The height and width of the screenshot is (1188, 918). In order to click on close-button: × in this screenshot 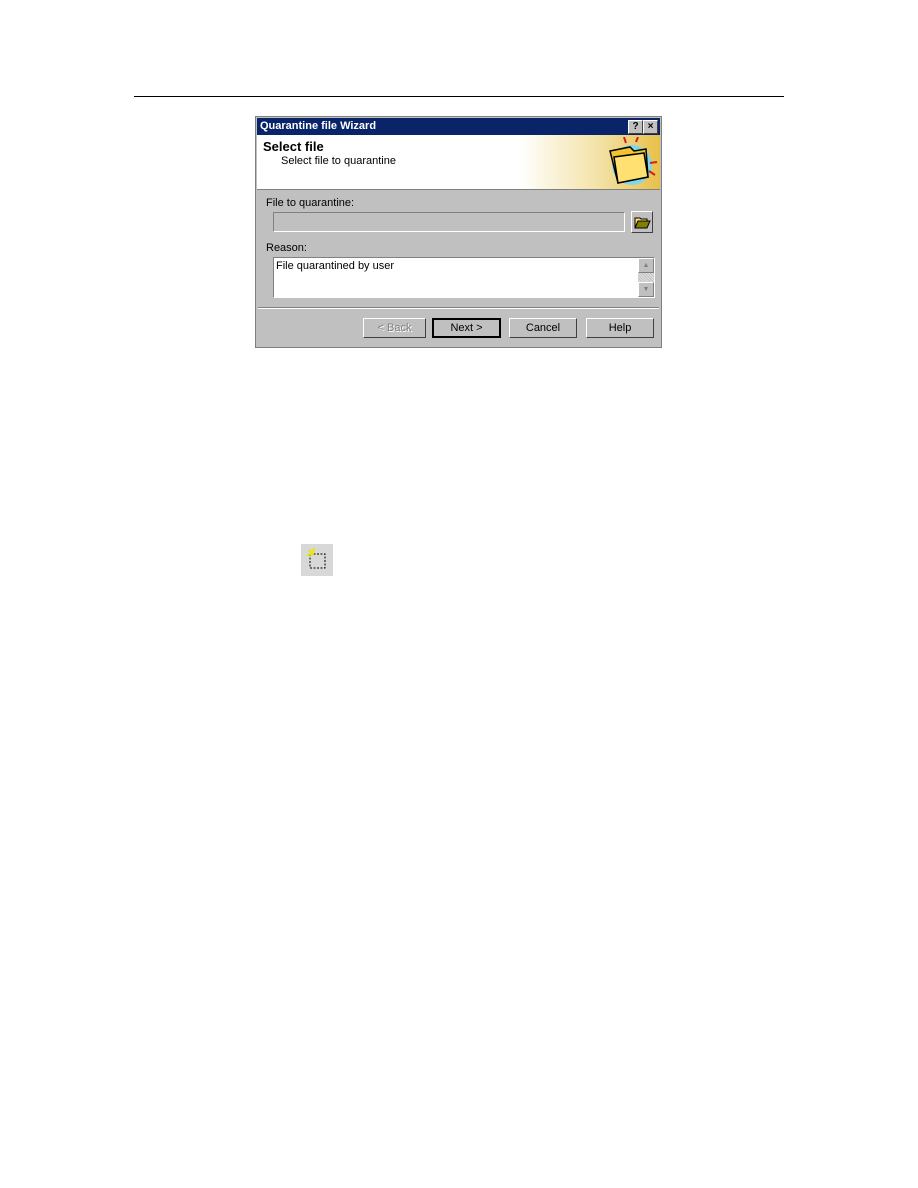, I will do `click(650, 127)`.